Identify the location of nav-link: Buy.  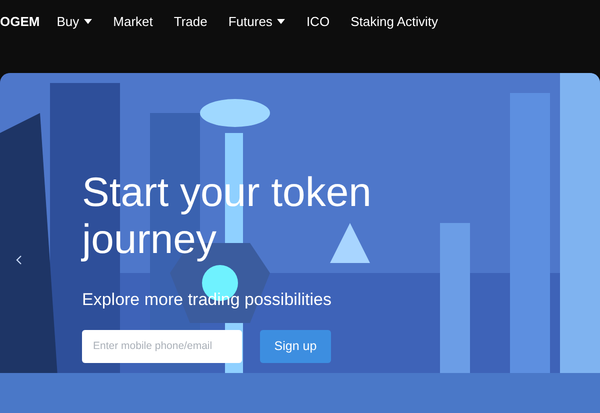
(74, 22).